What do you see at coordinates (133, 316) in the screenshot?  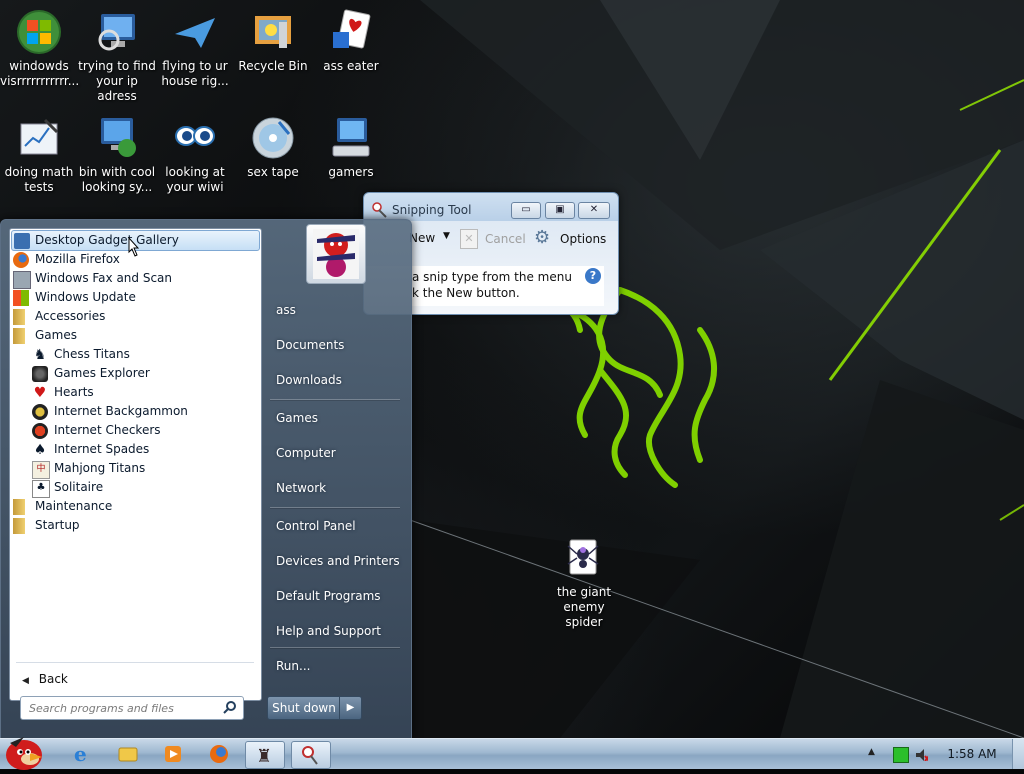 I see `program-item-accessories: Accessories` at bounding box center [133, 316].